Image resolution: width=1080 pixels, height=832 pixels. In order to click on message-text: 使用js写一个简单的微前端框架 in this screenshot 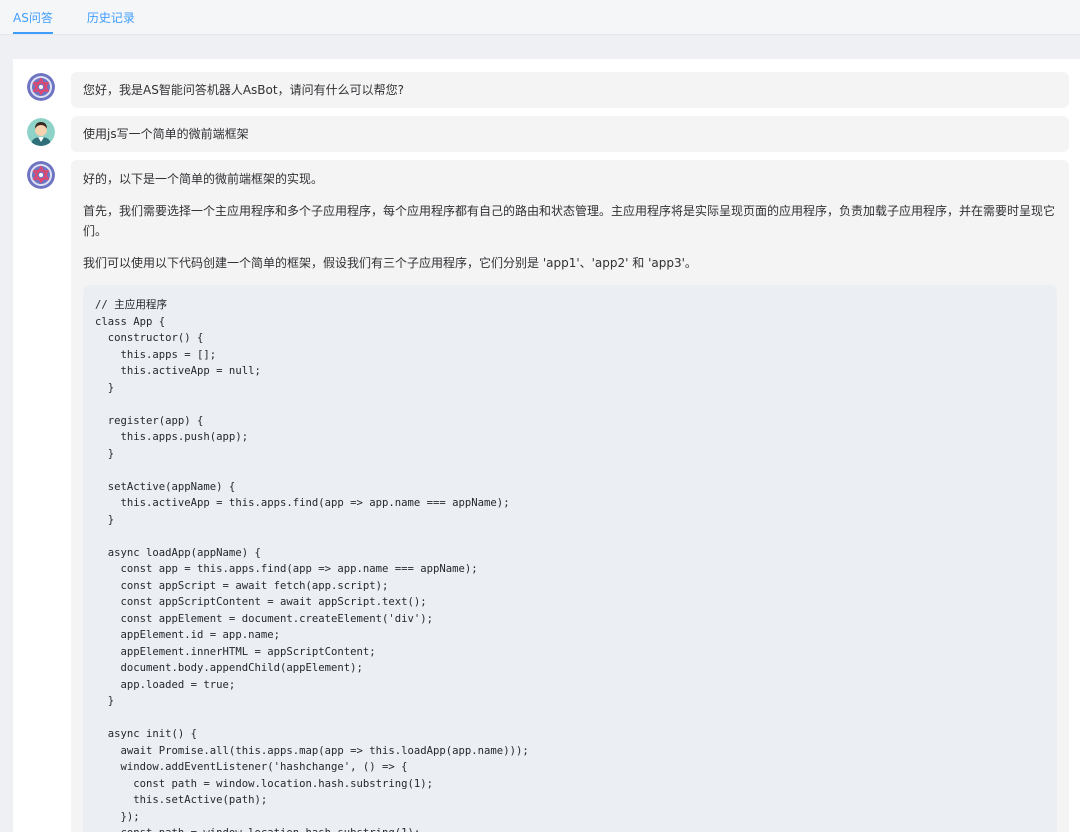, I will do `click(166, 134)`.